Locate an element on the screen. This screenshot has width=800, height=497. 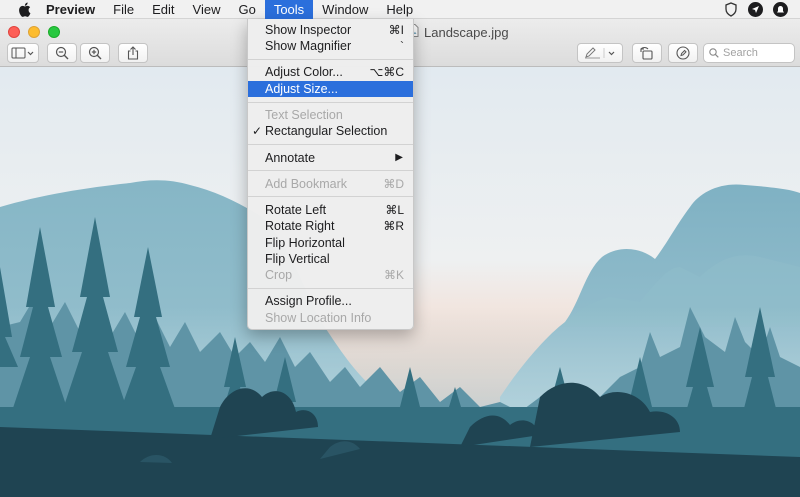
menu-item-annotate: Annotate ▶ is located at coordinates (330, 158).